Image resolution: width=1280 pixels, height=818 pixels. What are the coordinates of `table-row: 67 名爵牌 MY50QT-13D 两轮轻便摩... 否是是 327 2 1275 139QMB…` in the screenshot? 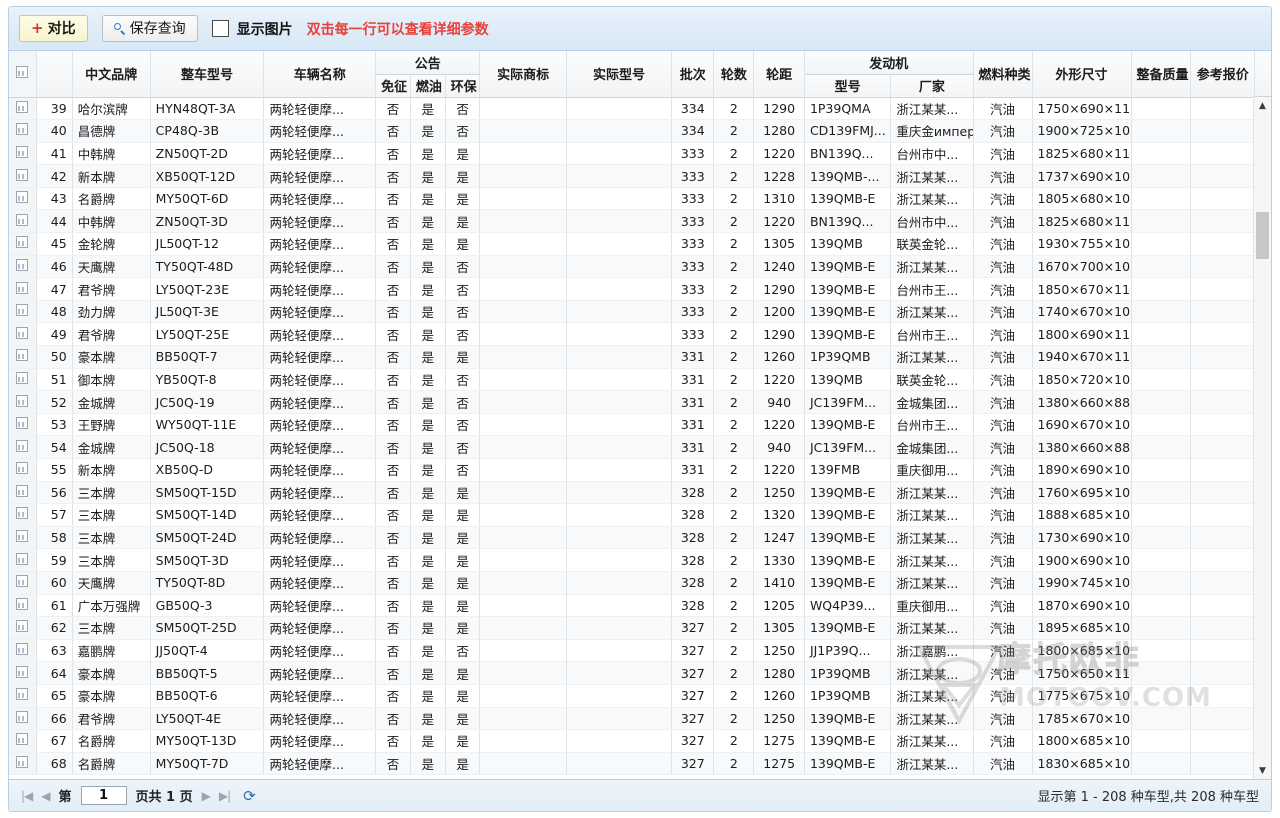 It's located at (633, 741).